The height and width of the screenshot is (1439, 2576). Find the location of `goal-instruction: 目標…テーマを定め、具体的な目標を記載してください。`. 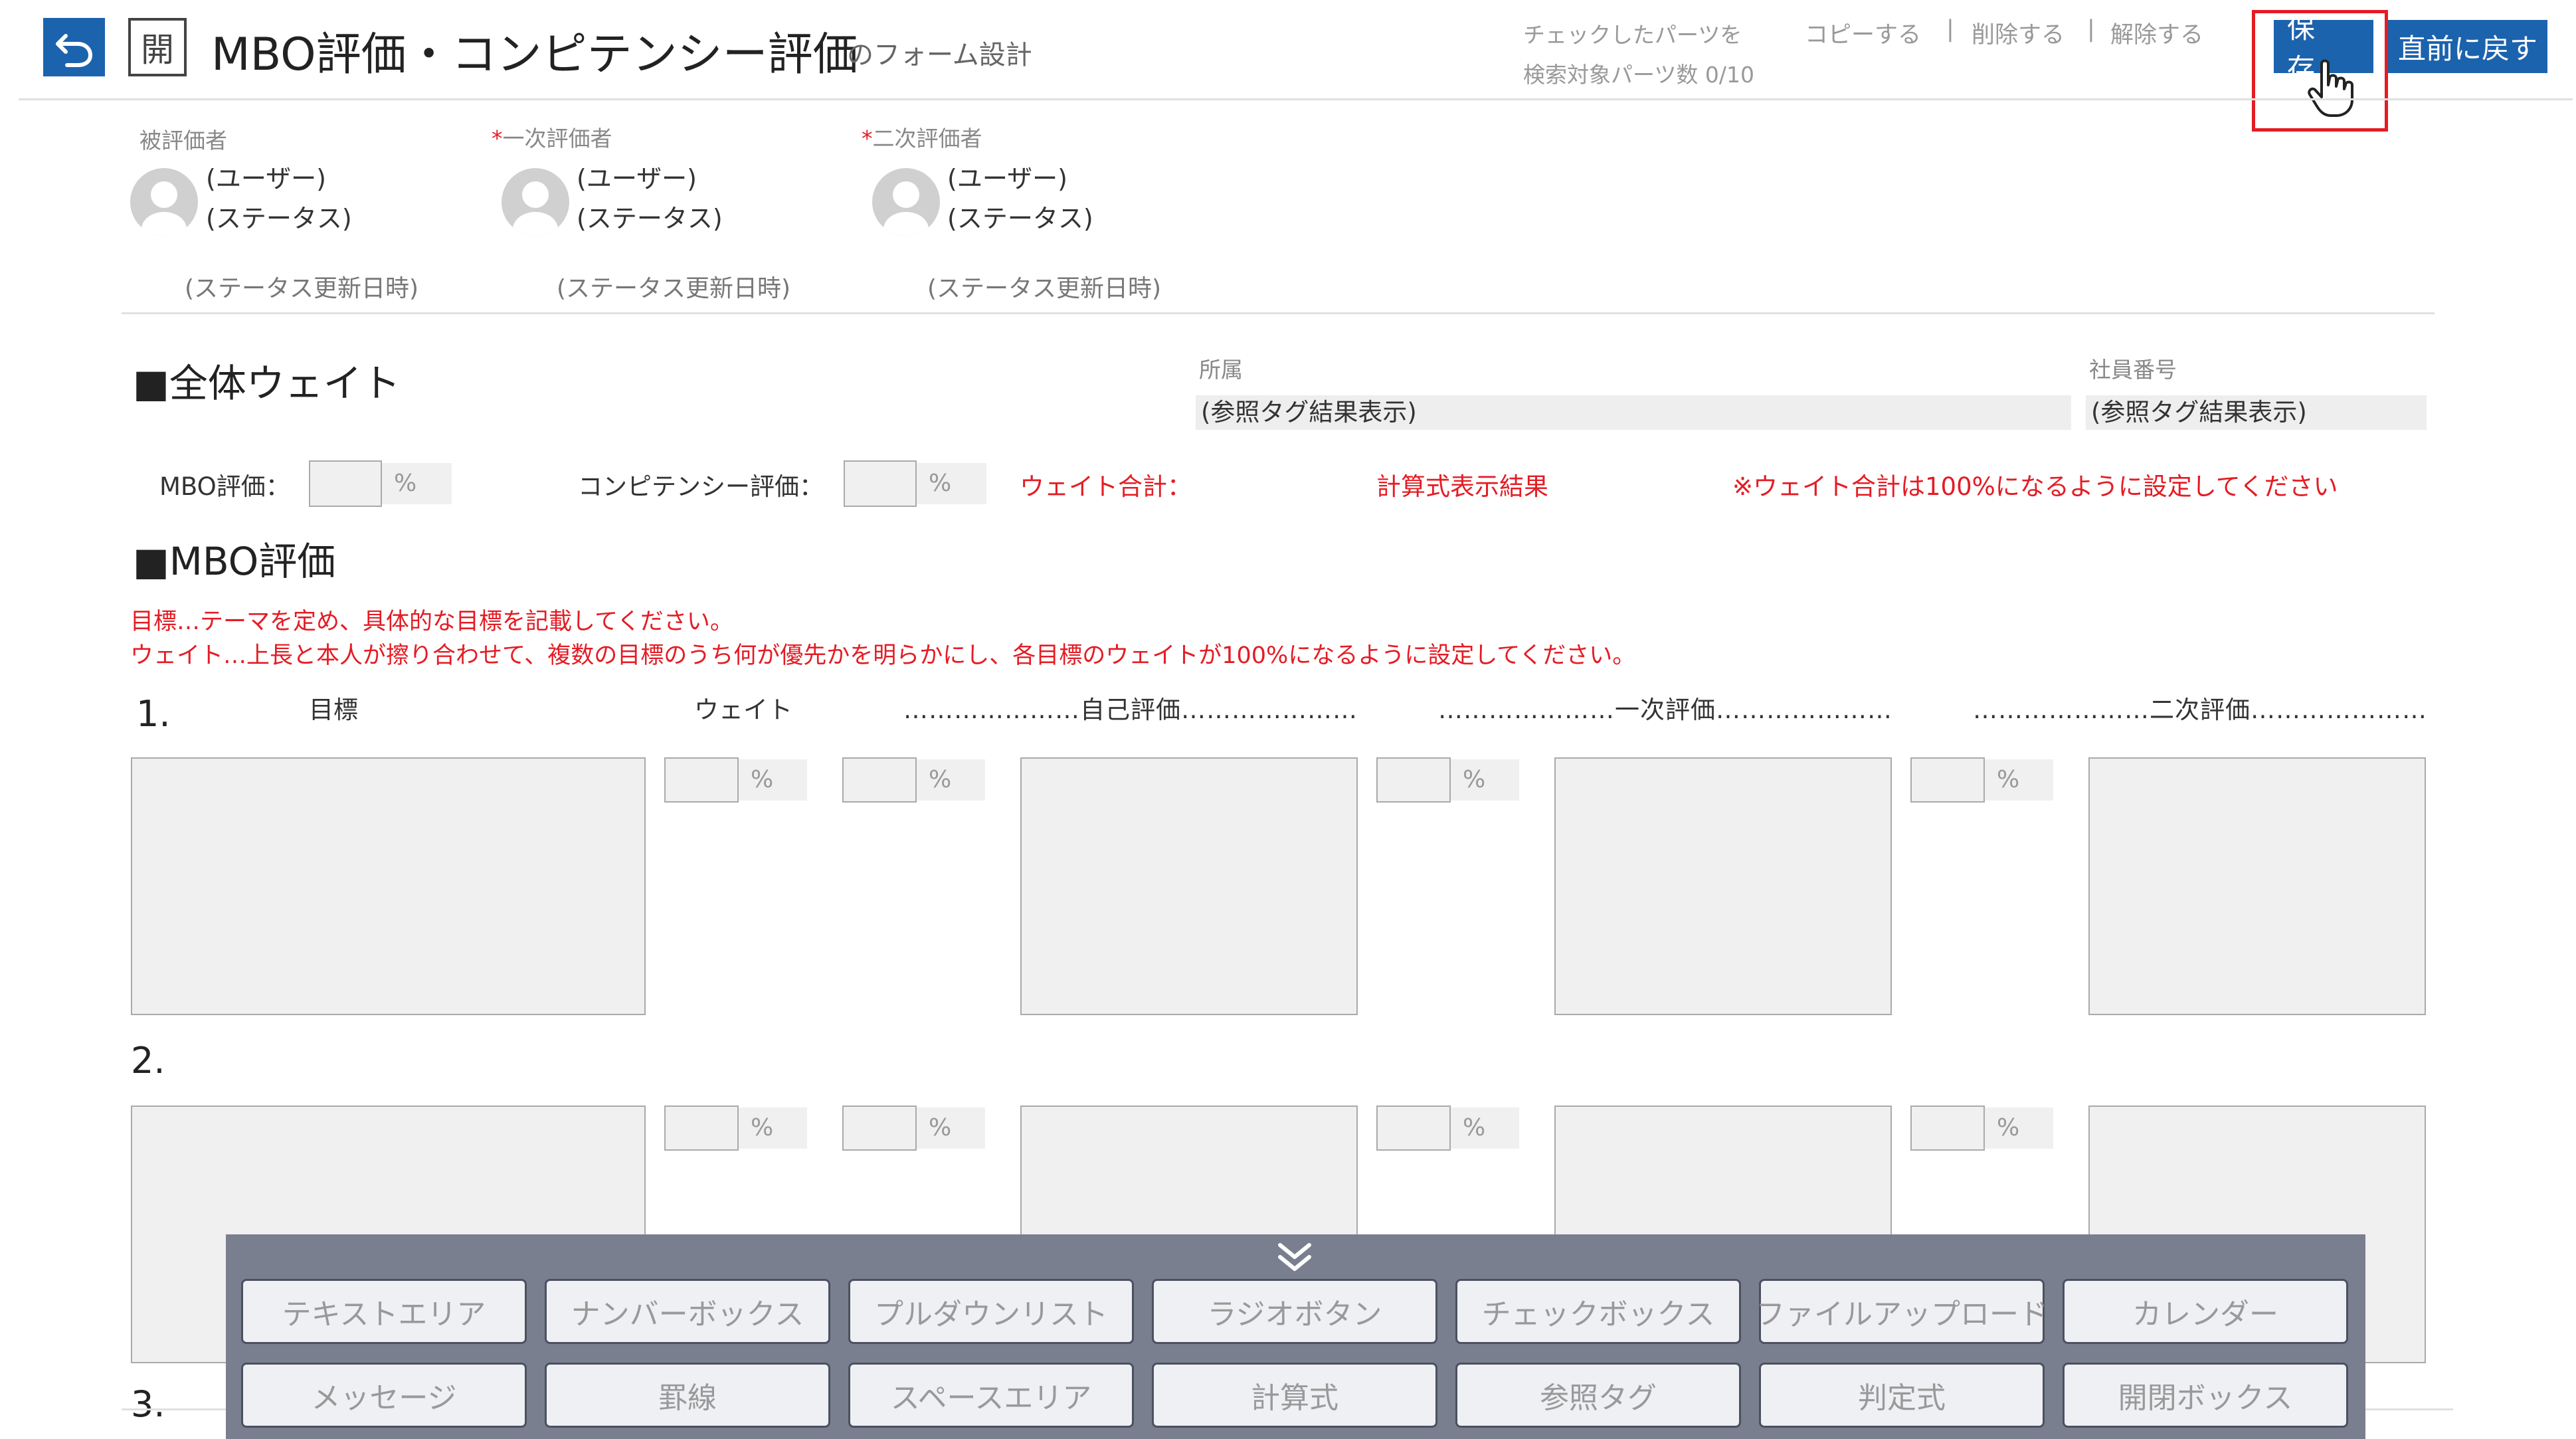

goal-instruction: 目標…テーマを定め、具体的な目標を記載してください。 is located at coordinates (431, 622).